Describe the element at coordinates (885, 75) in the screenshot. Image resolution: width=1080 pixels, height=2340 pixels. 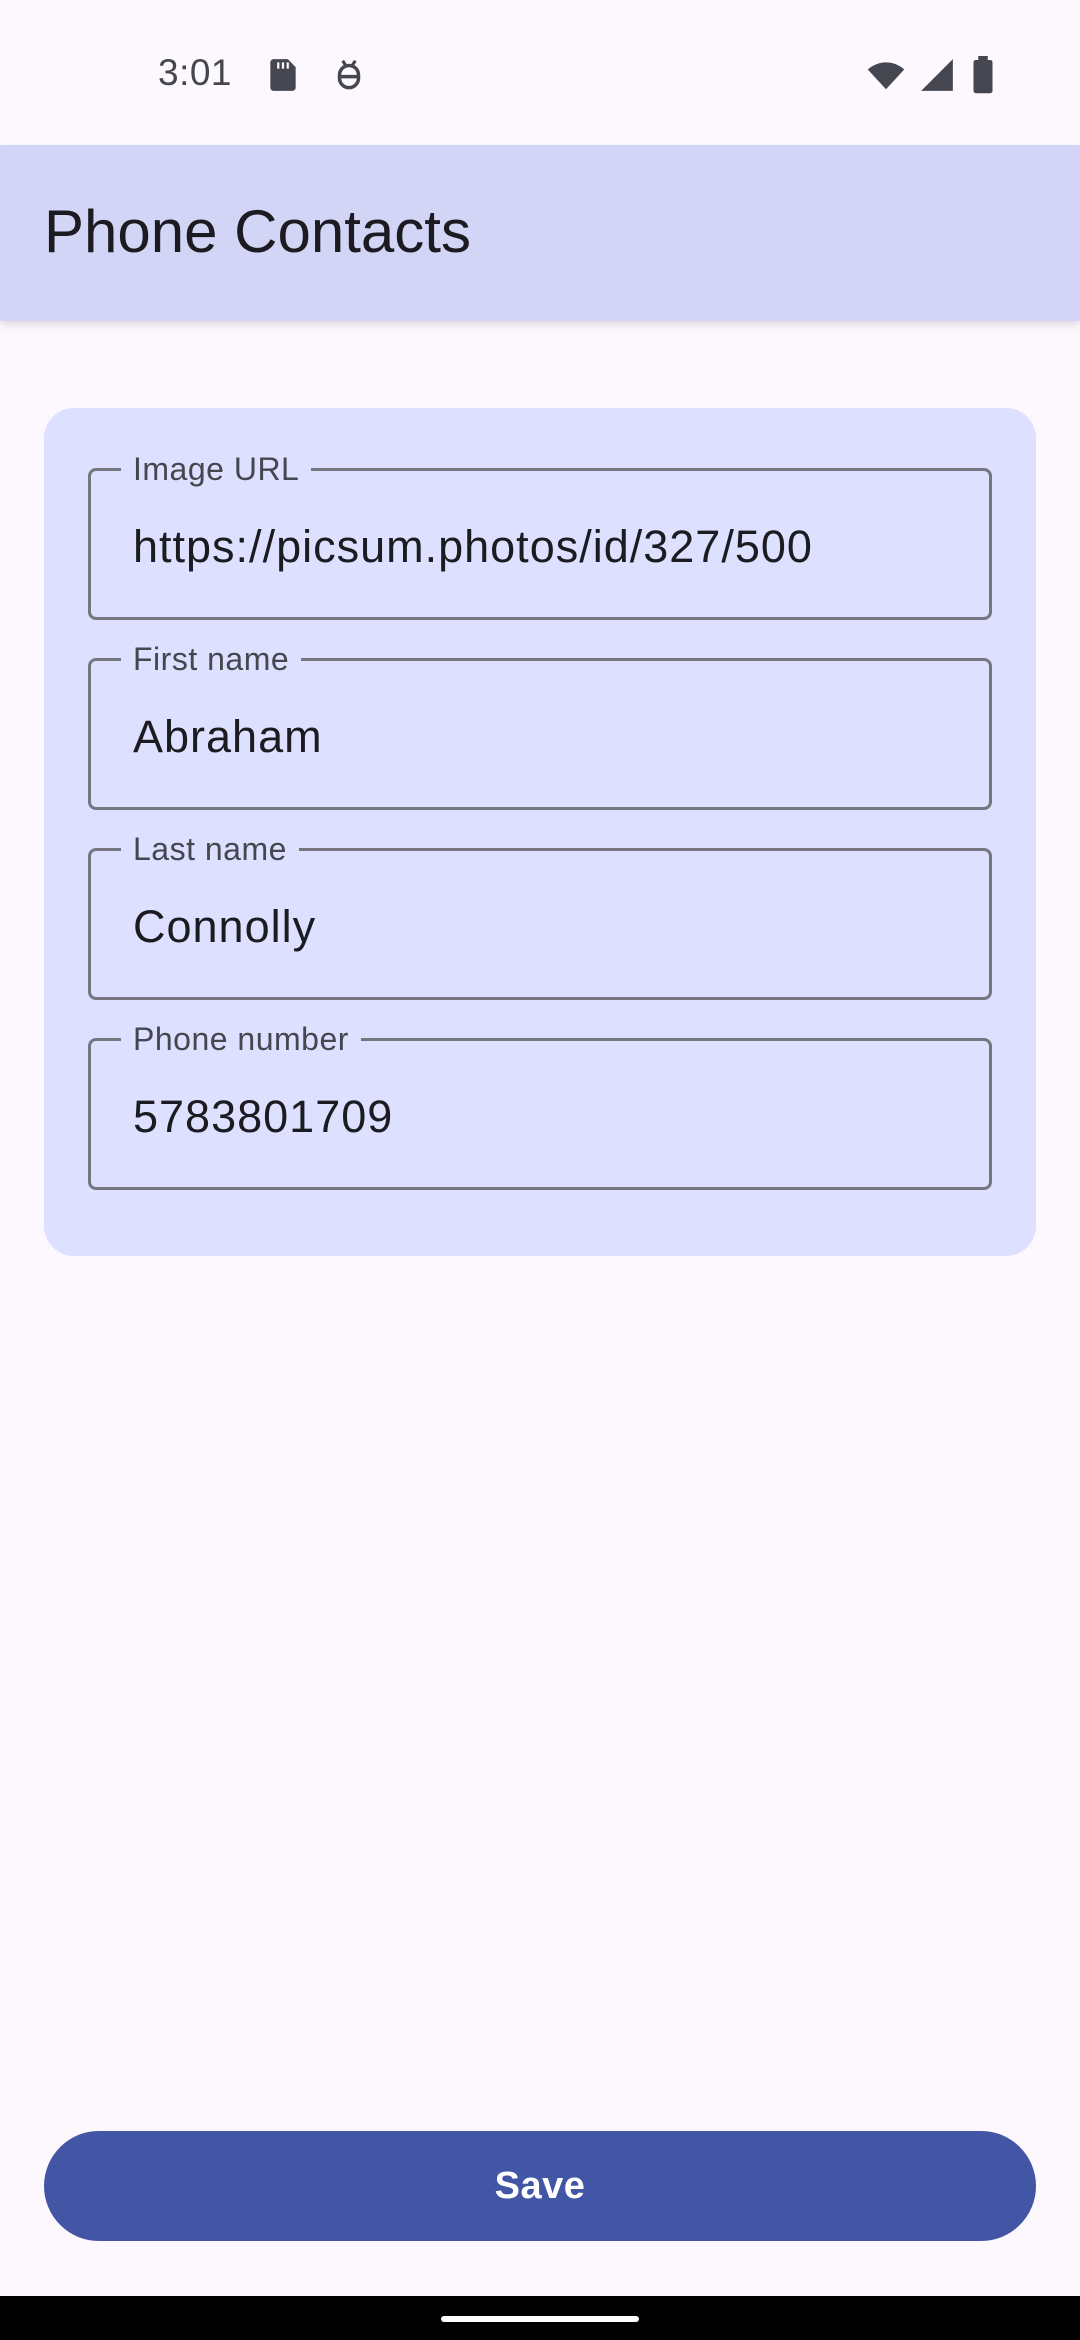
I see `wifi-icon` at that location.